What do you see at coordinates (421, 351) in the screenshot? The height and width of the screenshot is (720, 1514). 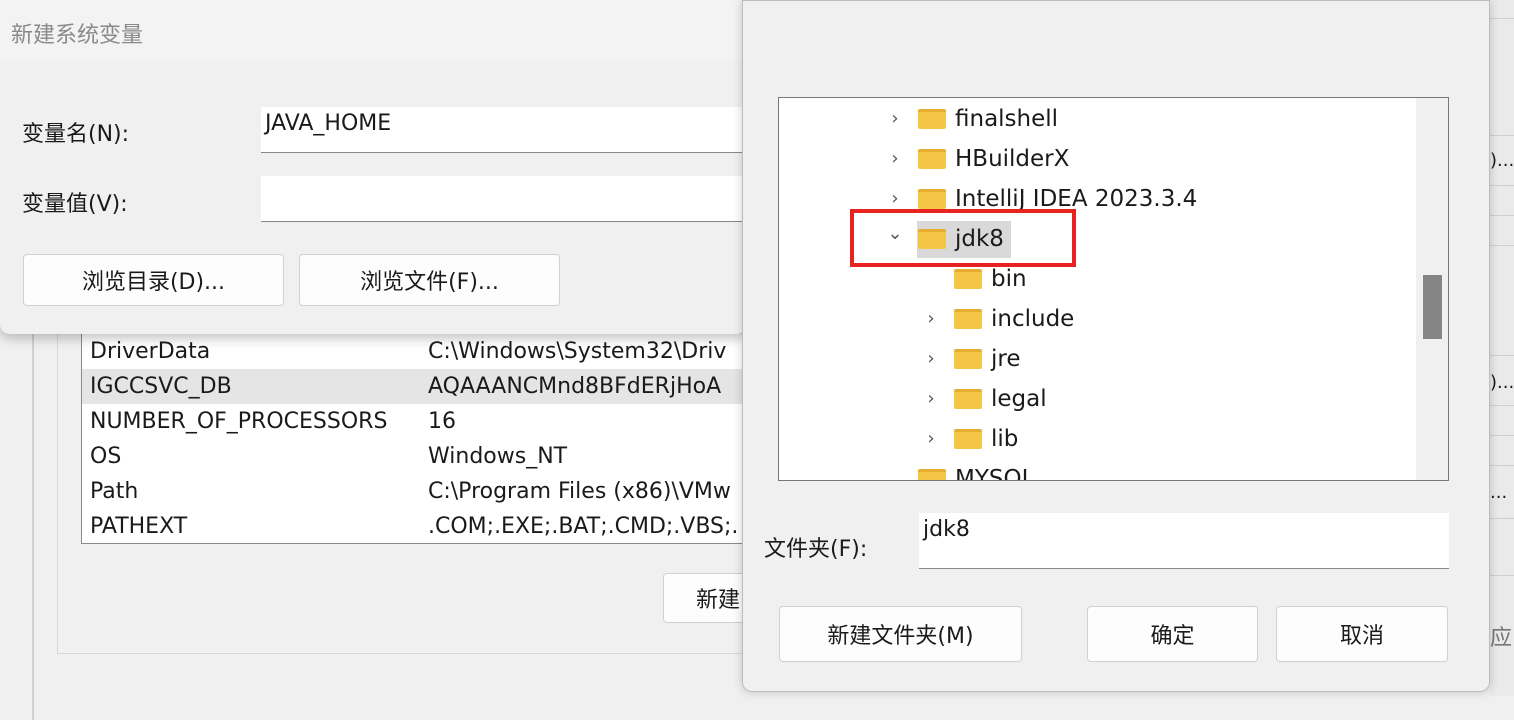 I see `variable-row: DriverData C:\Windows\System32\Driv` at bounding box center [421, 351].